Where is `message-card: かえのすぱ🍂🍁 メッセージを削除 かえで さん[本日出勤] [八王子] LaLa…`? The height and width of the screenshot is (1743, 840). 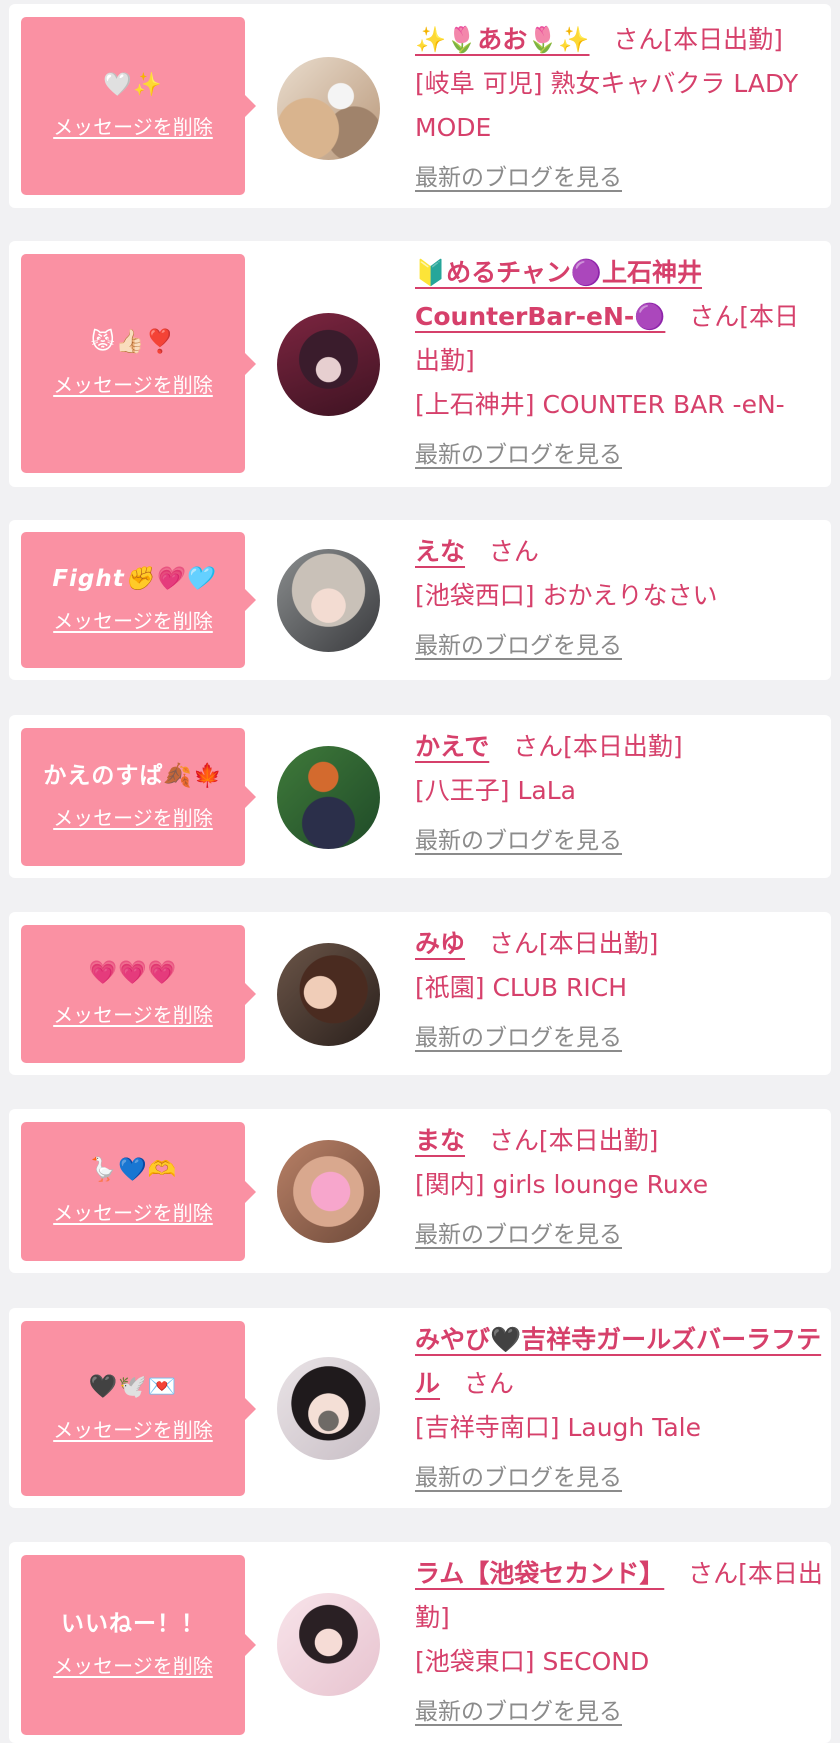
message-card: かえのすぱ🍂🍁 メッセージを削除 かえで さん[本日出勤] [八王子] LaLa… is located at coordinates (420, 796).